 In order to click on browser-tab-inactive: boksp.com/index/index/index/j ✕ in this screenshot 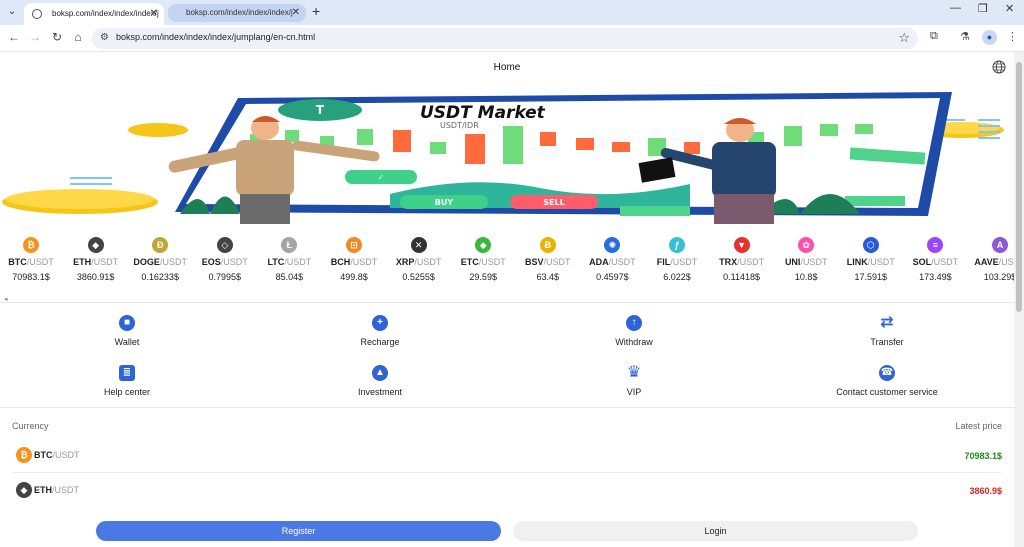, I will do `click(237, 13)`.